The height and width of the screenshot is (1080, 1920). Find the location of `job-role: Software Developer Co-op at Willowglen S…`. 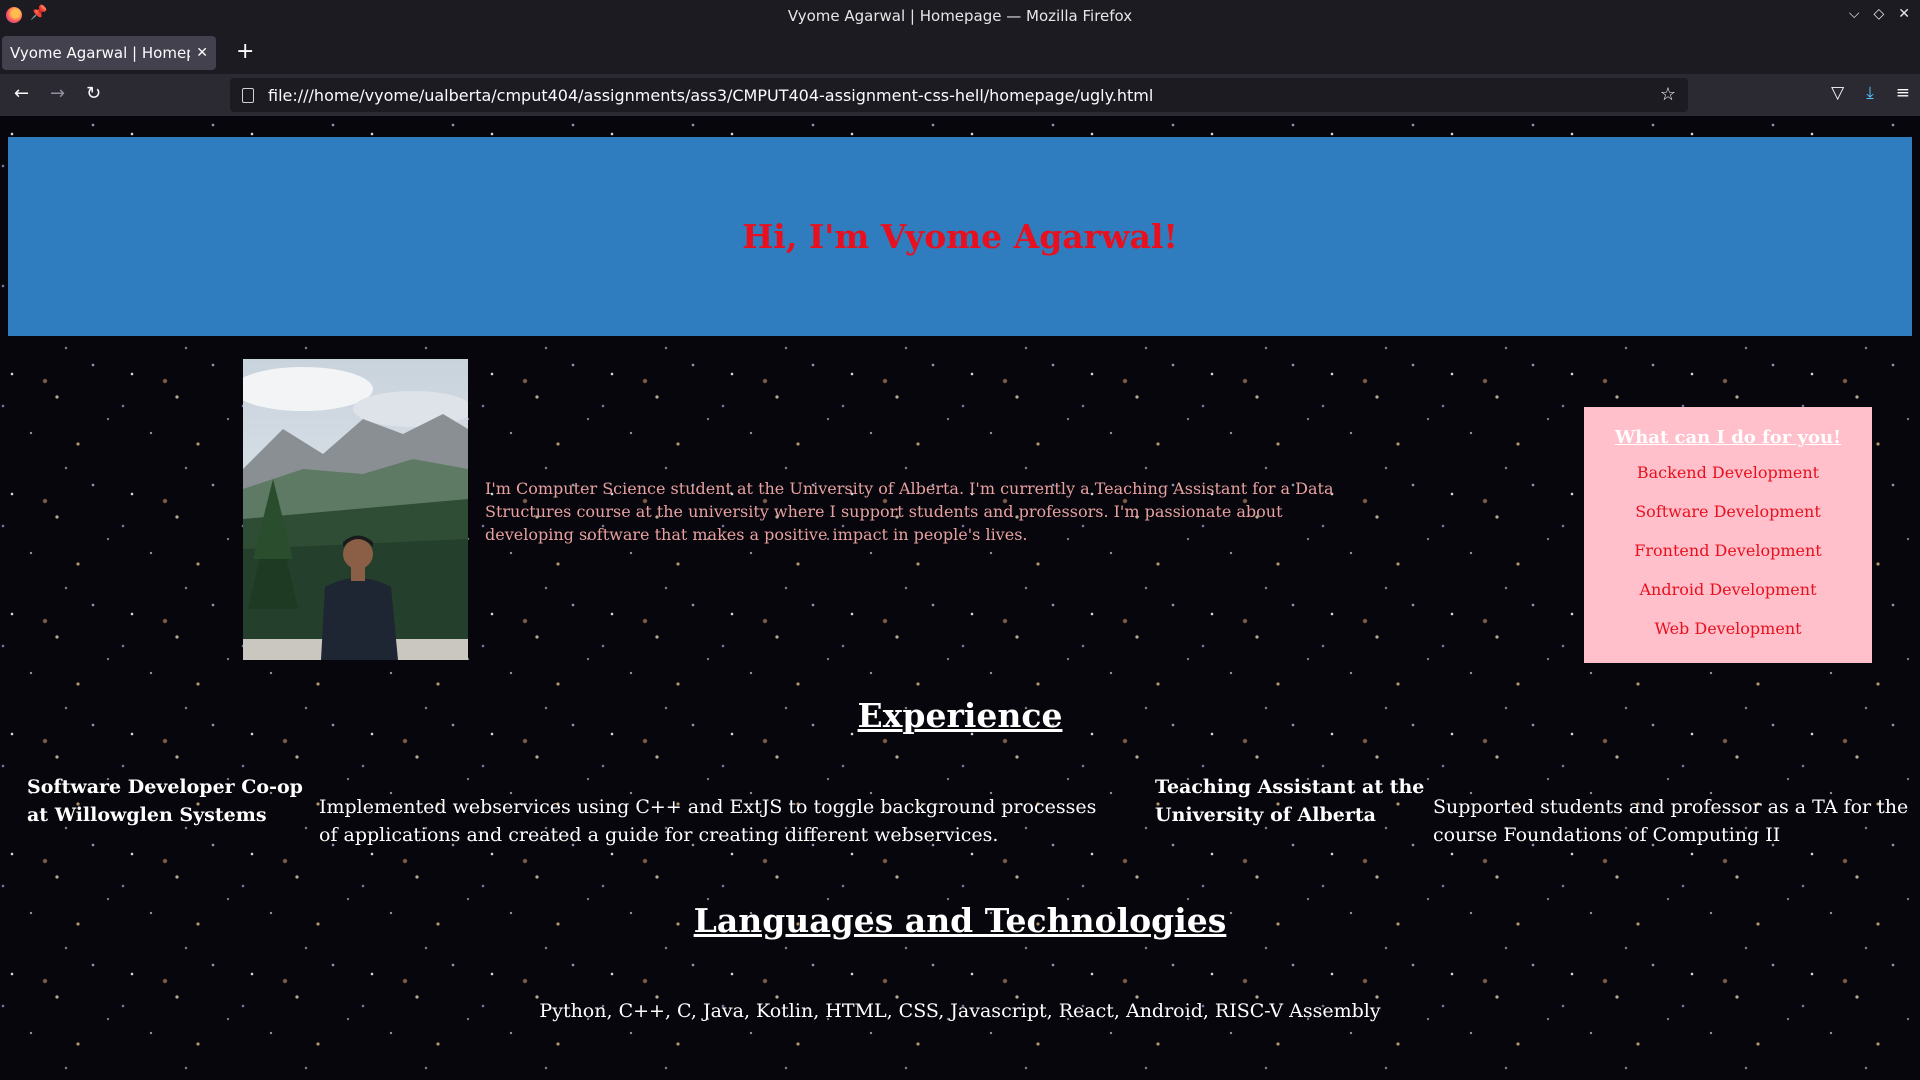

job-role: Software Developer Co-op at Willowglen S… is located at coordinates (165, 801).